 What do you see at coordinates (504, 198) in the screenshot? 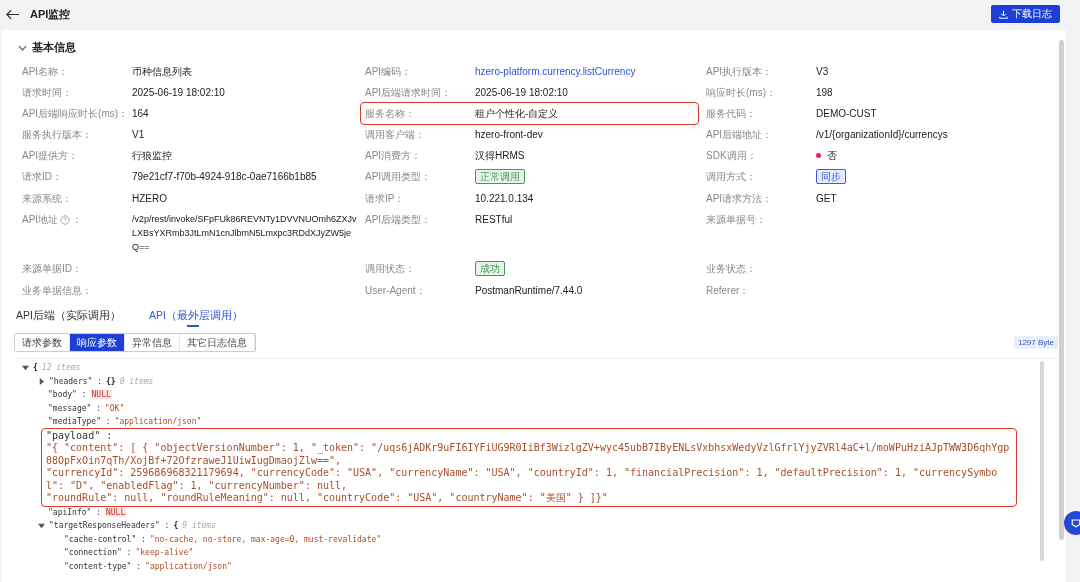
I see `field-value: 10.221.0.134` at bounding box center [504, 198].